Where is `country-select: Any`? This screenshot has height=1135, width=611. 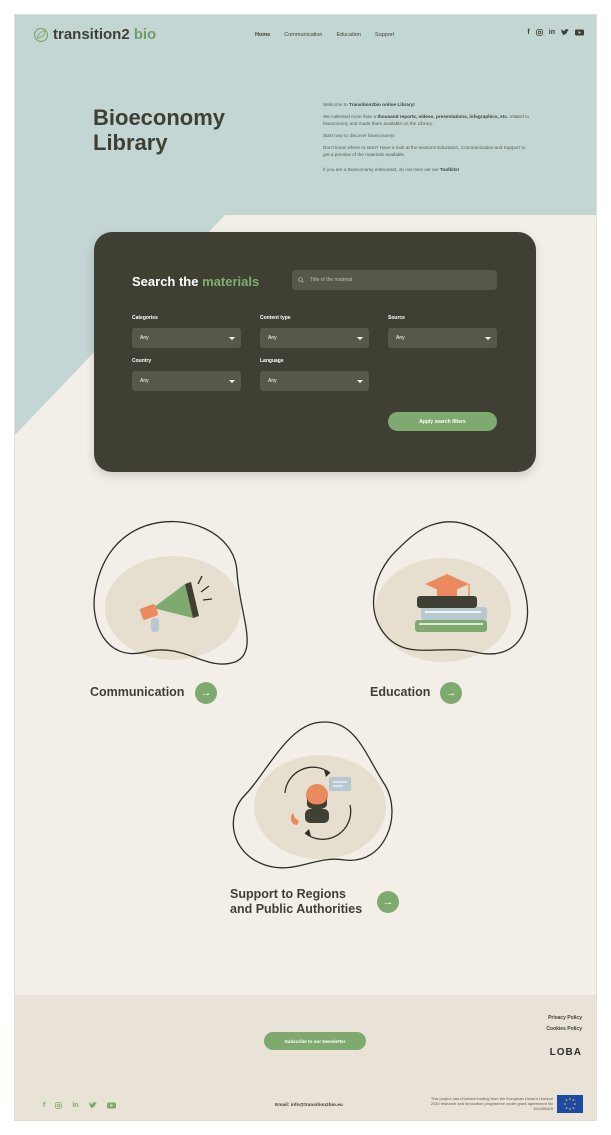
country-select: Any is located at coordinates (186, 381).